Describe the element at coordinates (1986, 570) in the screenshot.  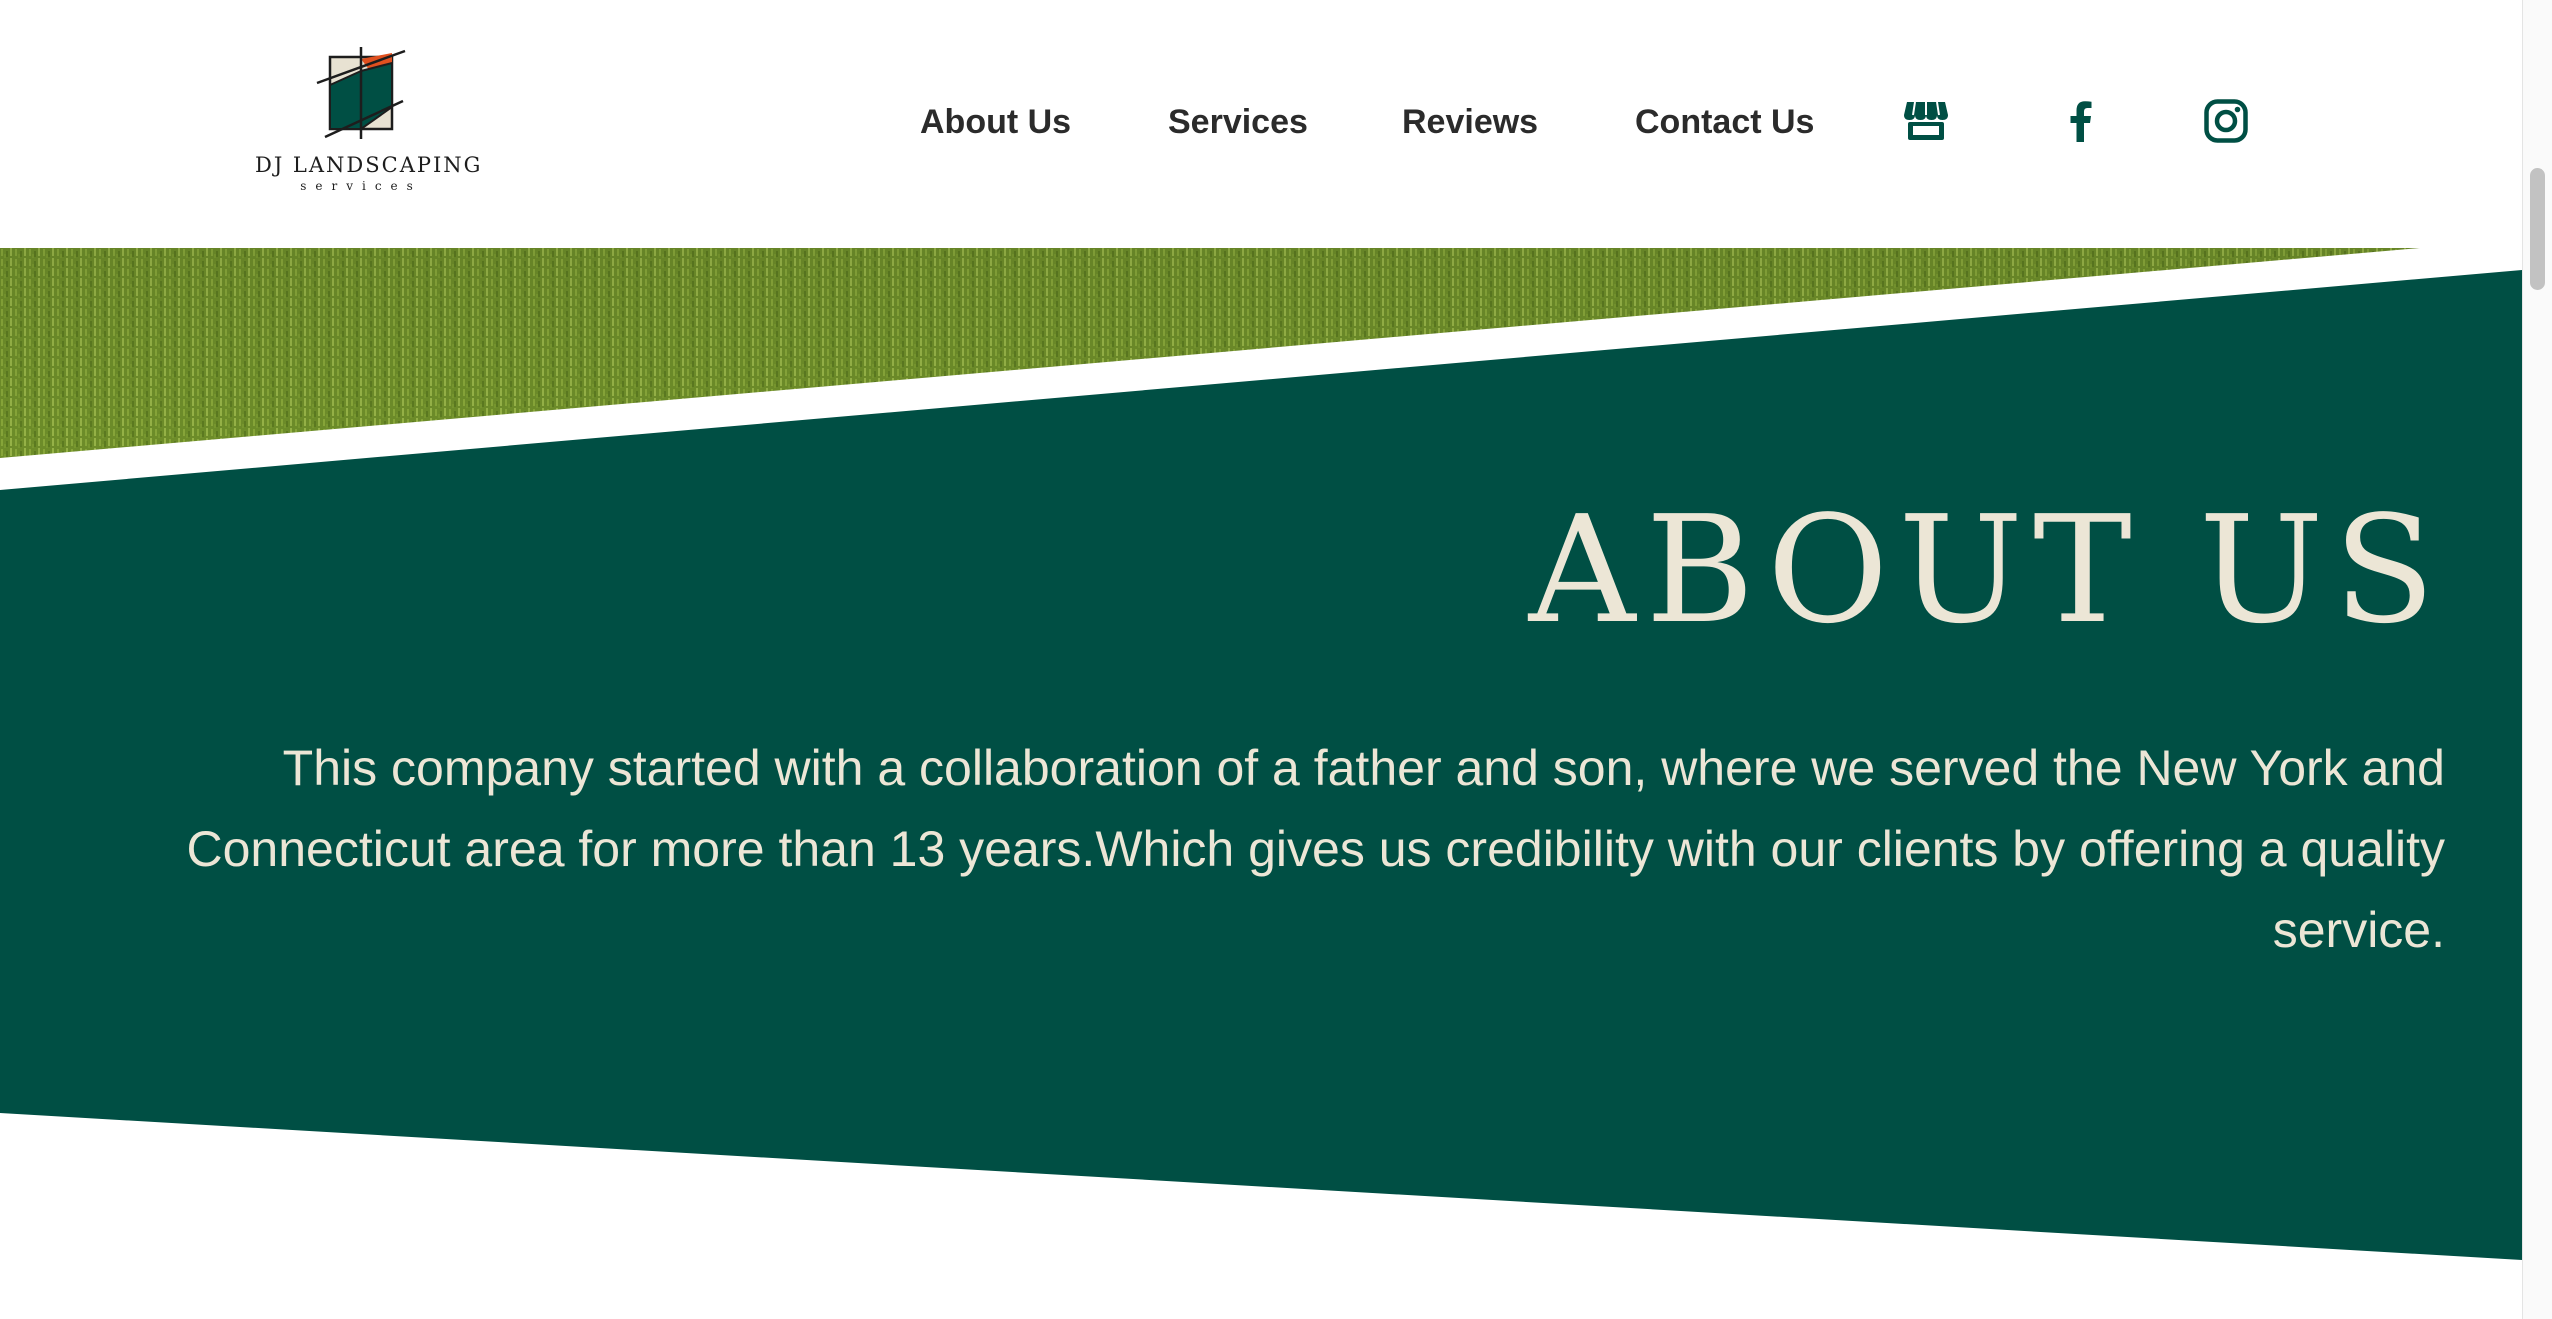
I see `about-title: ABOUT US` at that location.